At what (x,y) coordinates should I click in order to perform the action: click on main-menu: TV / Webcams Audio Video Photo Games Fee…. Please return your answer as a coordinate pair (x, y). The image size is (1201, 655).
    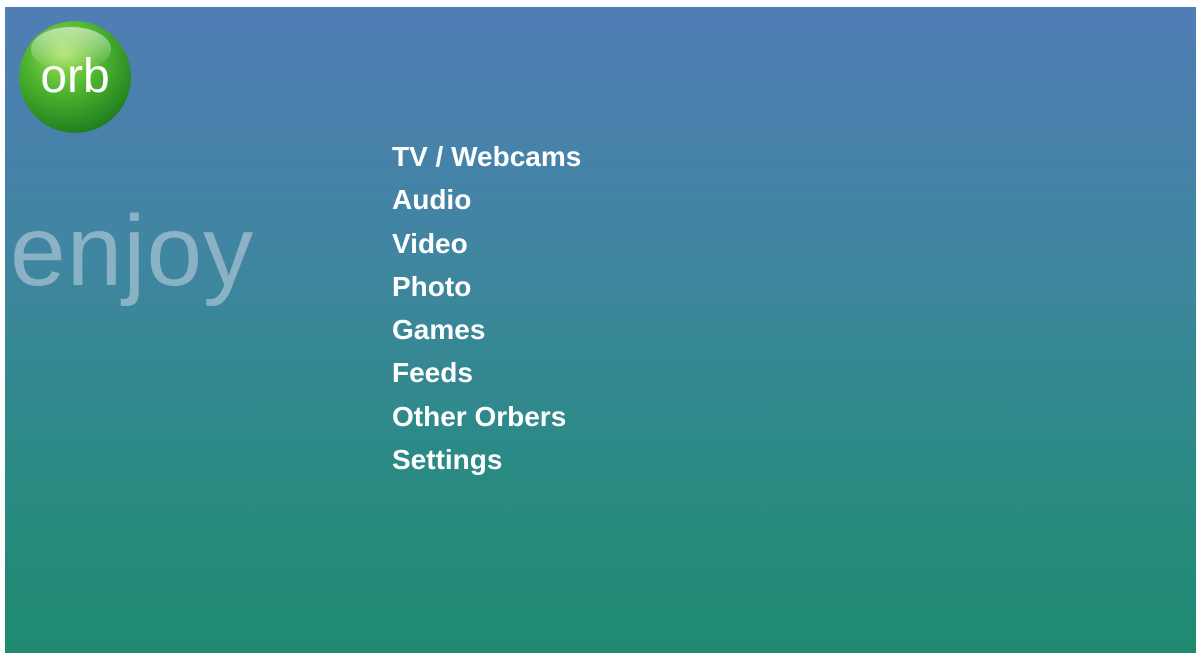
    Looking at the image, I should click on (486, 308).